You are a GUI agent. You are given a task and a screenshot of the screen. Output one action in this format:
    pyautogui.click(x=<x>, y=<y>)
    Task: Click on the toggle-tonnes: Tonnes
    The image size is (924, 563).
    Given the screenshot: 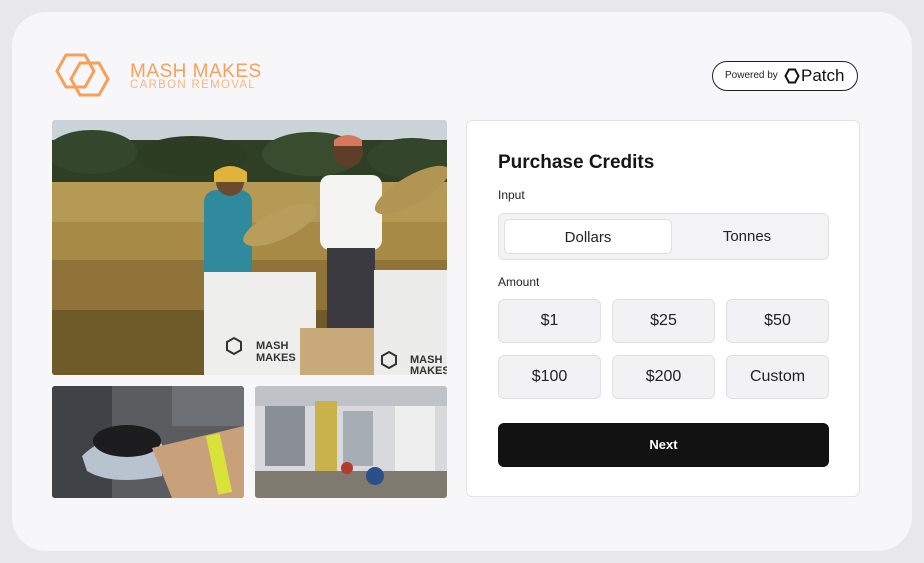 What is the action you would take?
    pyautogui.click(x=747, y=236)
    